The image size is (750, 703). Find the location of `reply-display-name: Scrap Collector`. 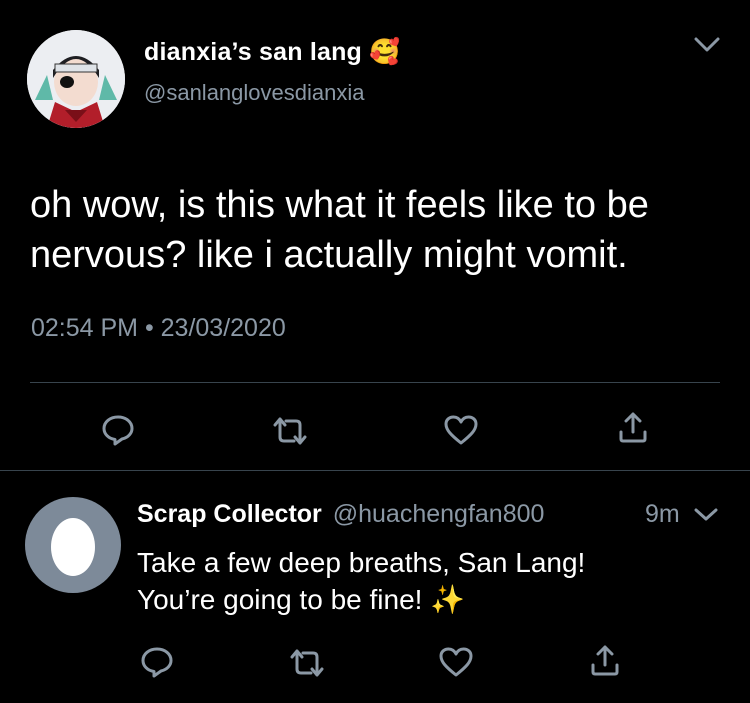

reply-display-name: Scrap Collector is located at coordinates (229, 514).